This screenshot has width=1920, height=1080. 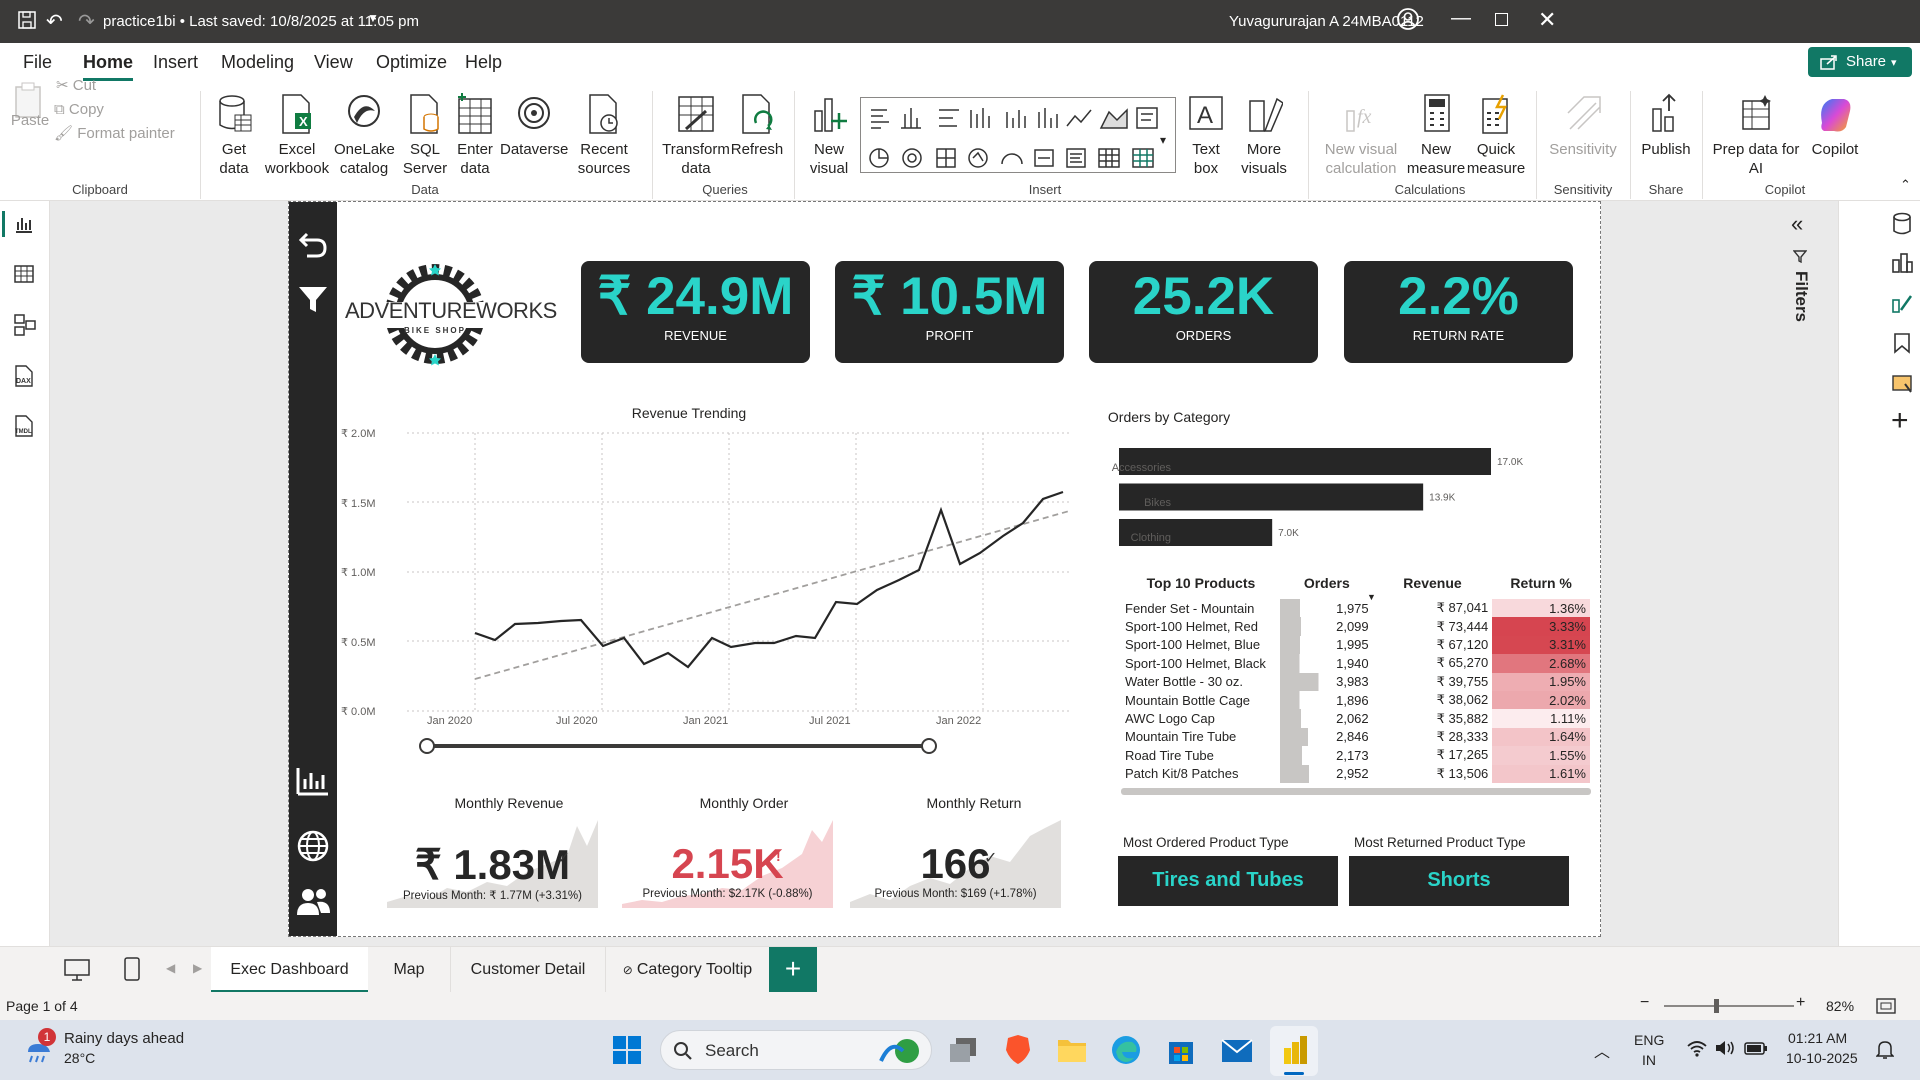 I want to click on refresh-button: Refresh, so click(x=757, y=126).